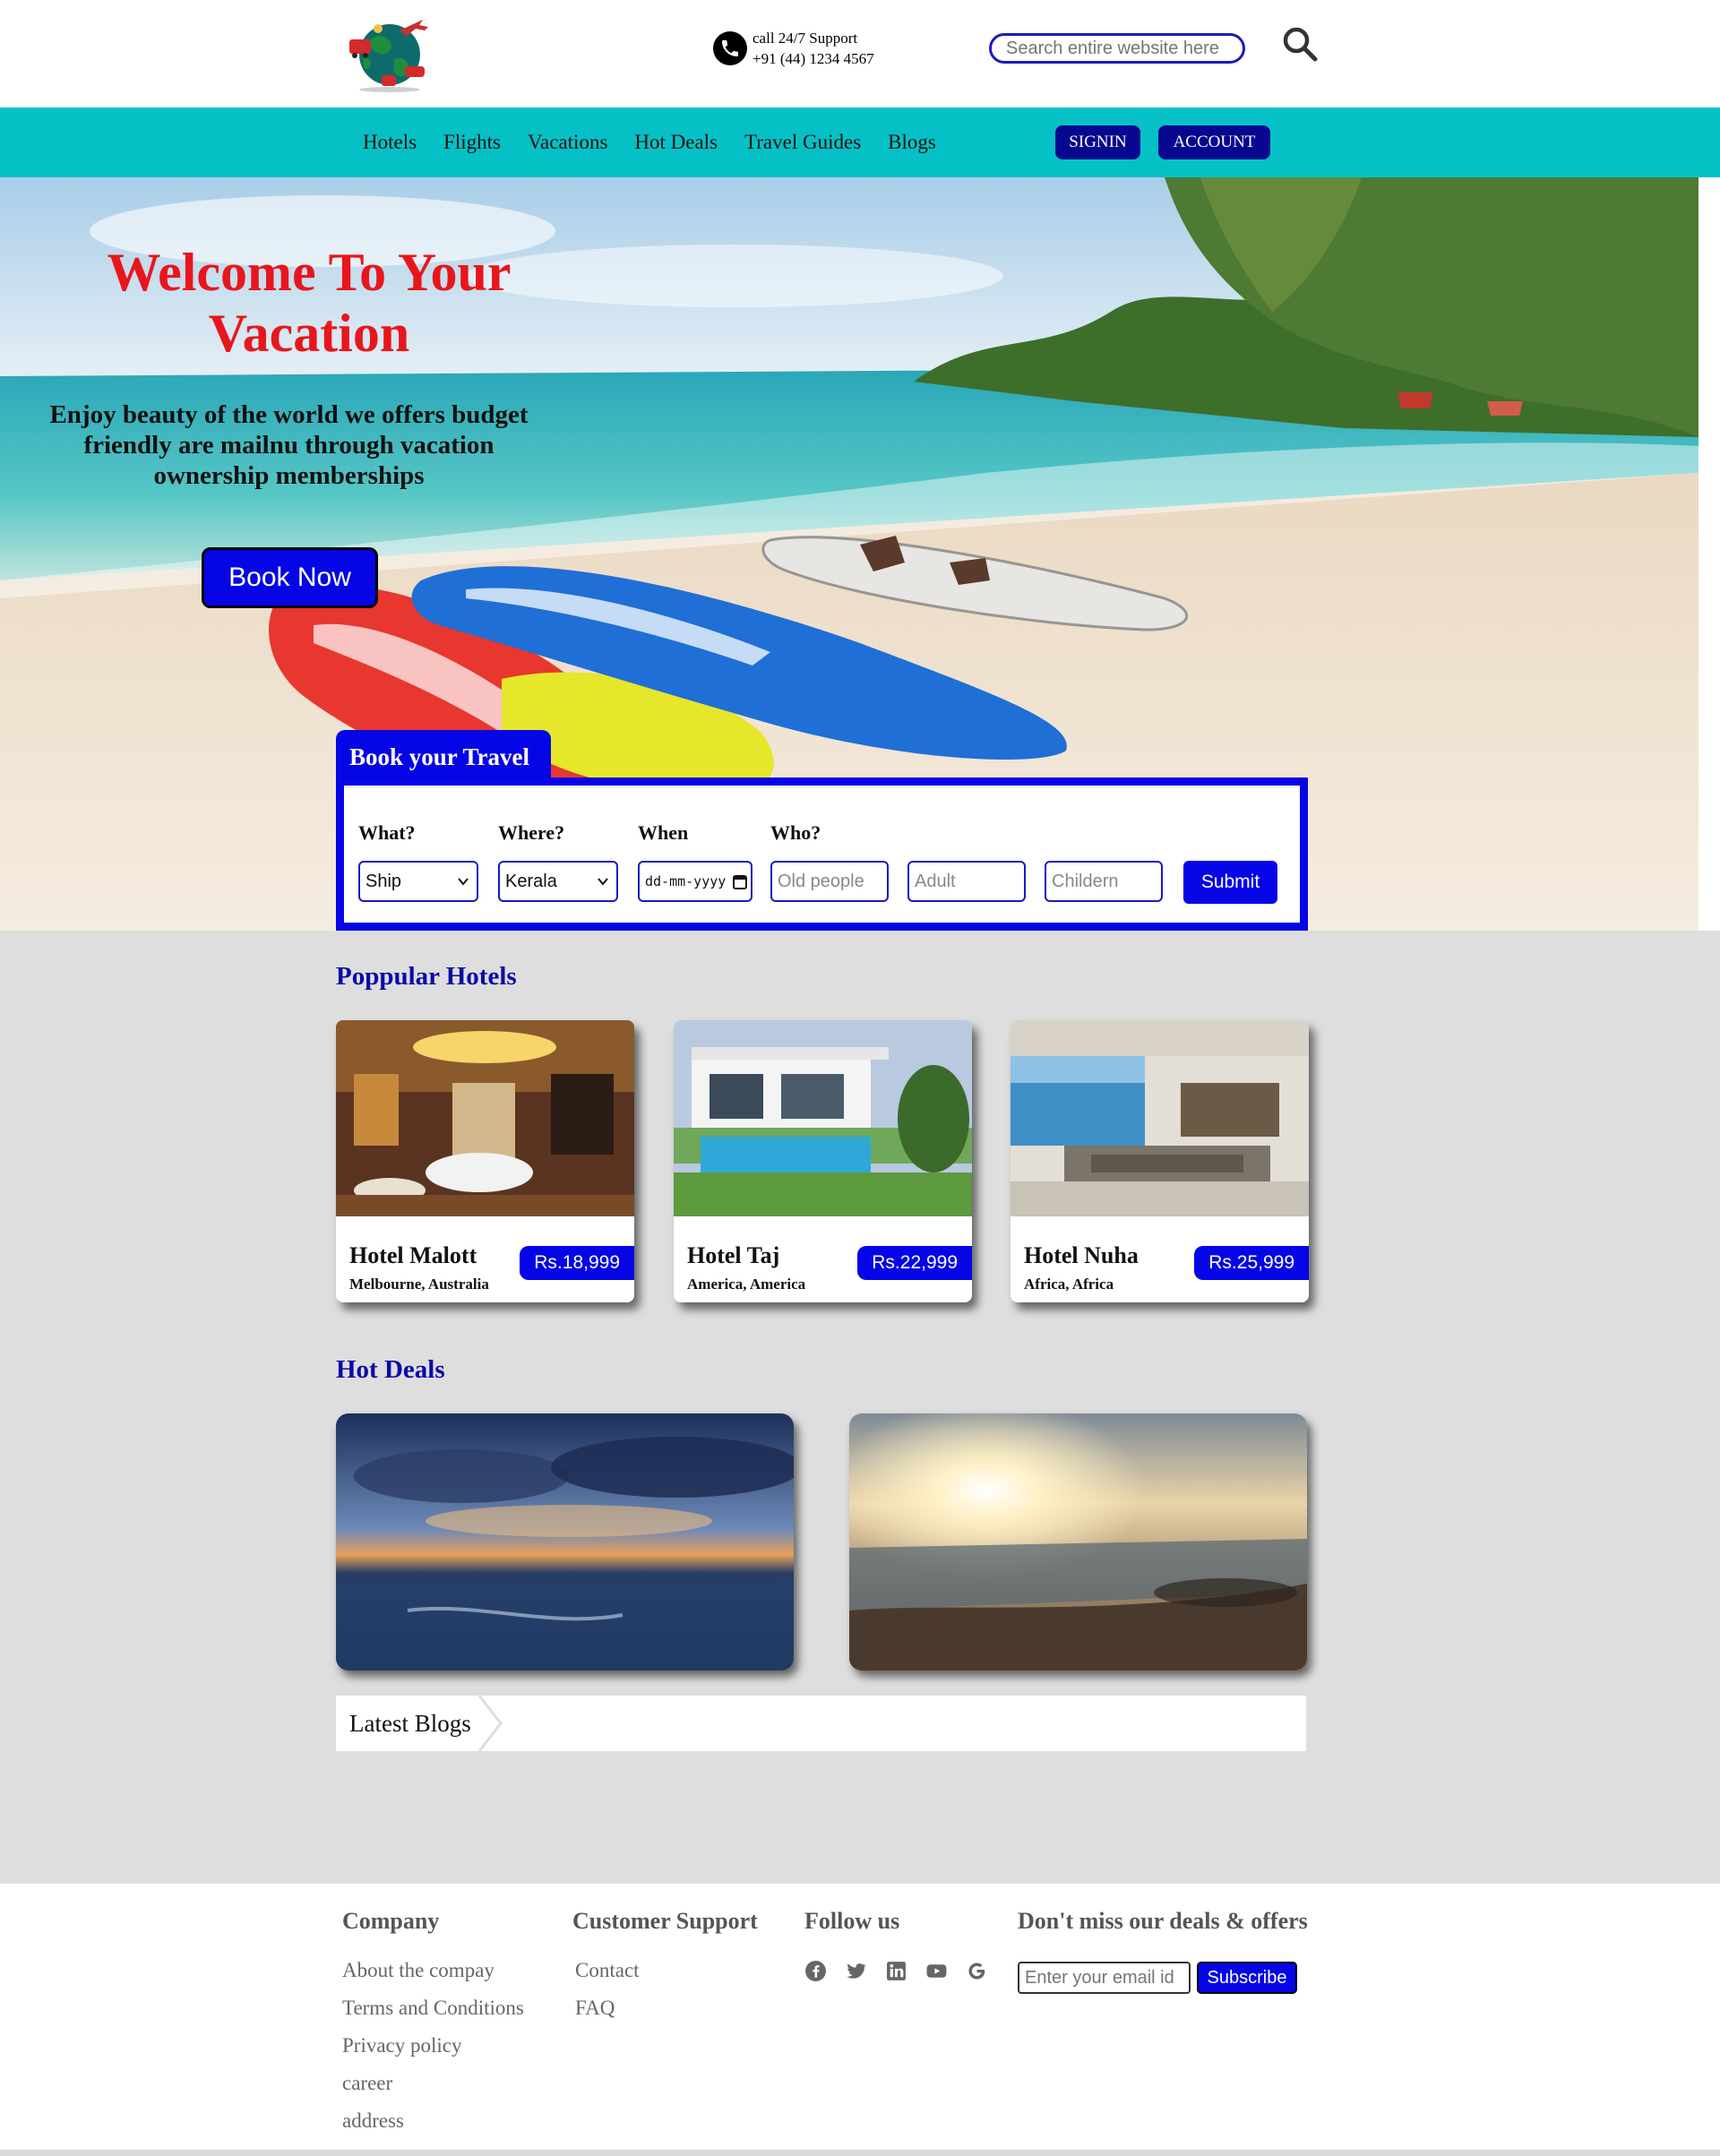 Image resolution: width=1720 pixels, height=2156 pixels. What do you see at coordinates (384, 881) in the screenshot?
I see `what-selected-value: Ship` at bounding box center [384, 881].